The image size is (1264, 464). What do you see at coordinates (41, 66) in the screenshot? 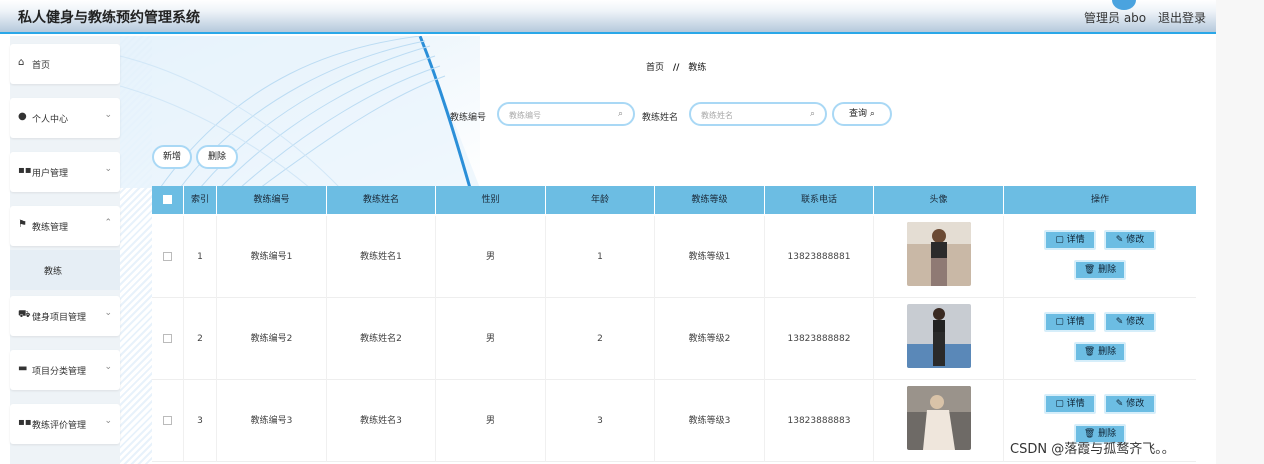
I see `sidebar-item-label: 首页` at bounding box center [41, 66].